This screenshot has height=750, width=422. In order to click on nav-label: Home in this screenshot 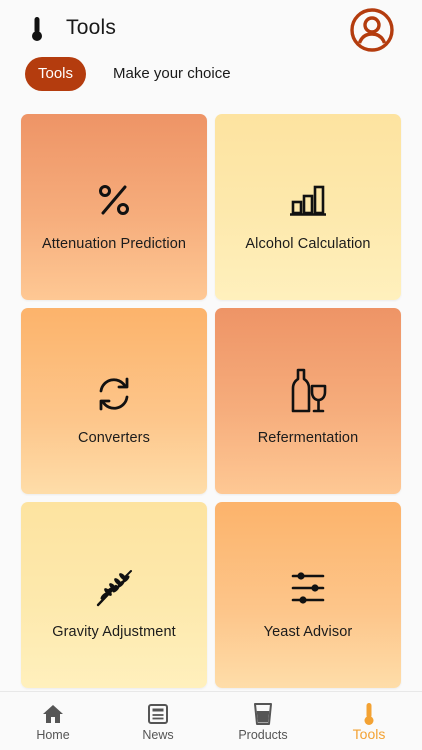, I will do `click(53, 735)`.